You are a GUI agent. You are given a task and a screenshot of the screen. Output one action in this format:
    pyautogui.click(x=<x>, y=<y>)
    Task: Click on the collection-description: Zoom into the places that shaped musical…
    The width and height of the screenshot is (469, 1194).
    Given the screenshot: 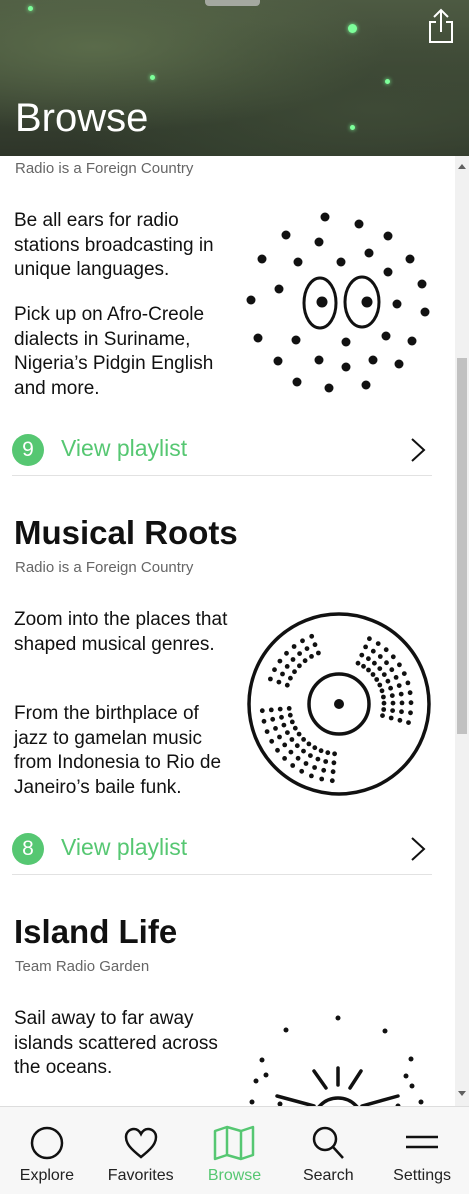 What is the action you would take?
    pyautogui.click(x=121, y=632)
    